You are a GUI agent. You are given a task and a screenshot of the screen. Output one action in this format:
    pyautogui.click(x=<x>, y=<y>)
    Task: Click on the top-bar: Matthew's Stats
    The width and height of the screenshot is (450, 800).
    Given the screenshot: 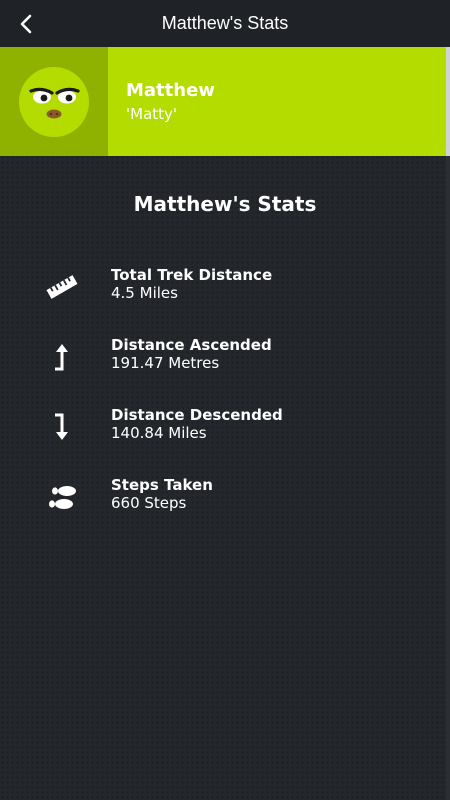 What is the action you would take?
    pyautogui.click(x=225, y=23)
    